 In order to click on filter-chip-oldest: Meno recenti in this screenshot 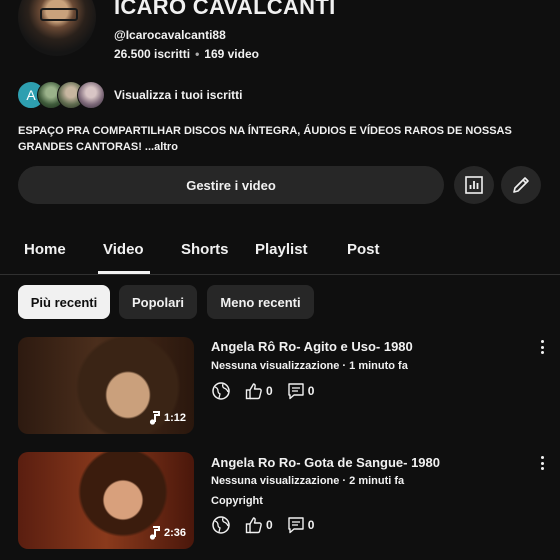, I will do `click(260, 302)`.